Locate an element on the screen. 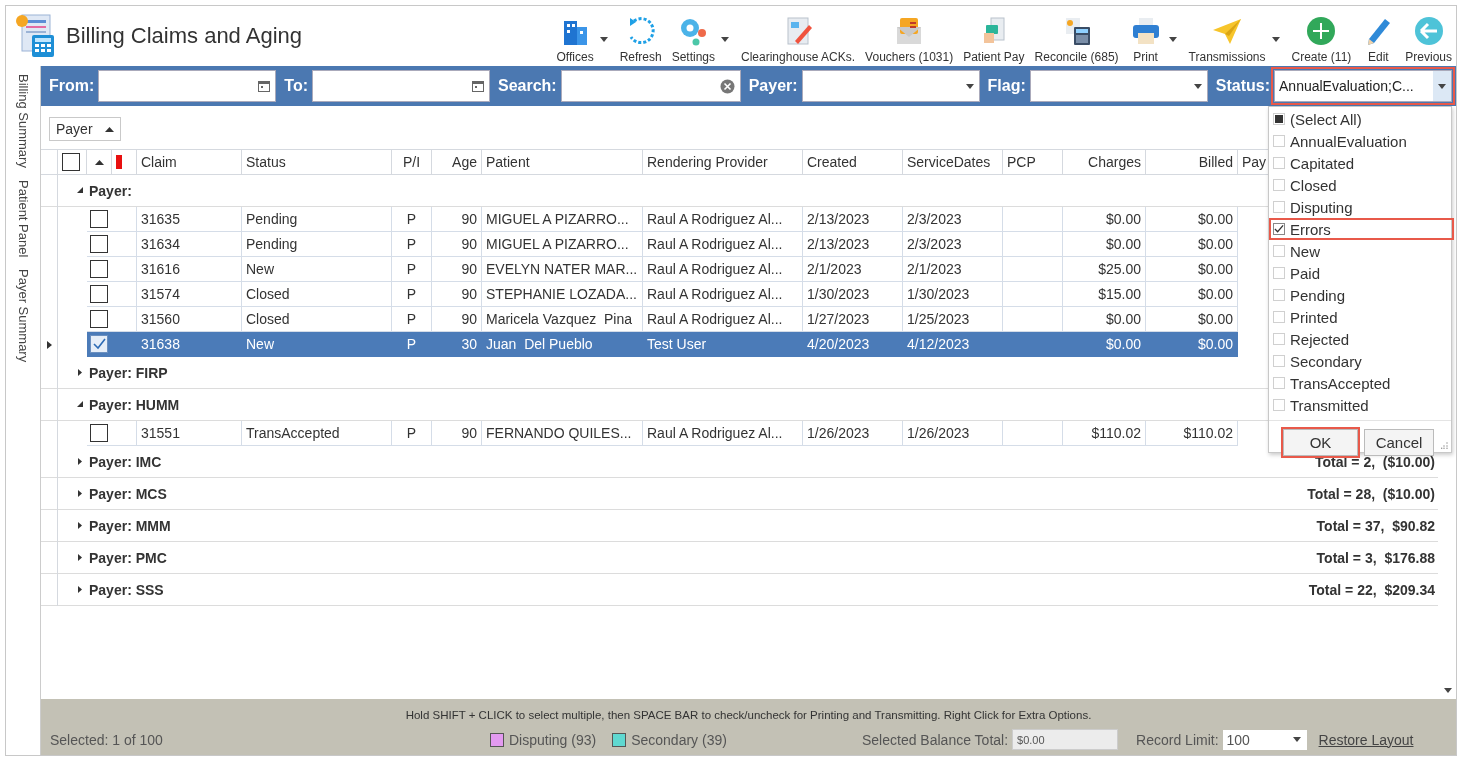 This screenshot has width=1461, height=759. table-cell: $110.02 is located at coordinates (1104, 433).